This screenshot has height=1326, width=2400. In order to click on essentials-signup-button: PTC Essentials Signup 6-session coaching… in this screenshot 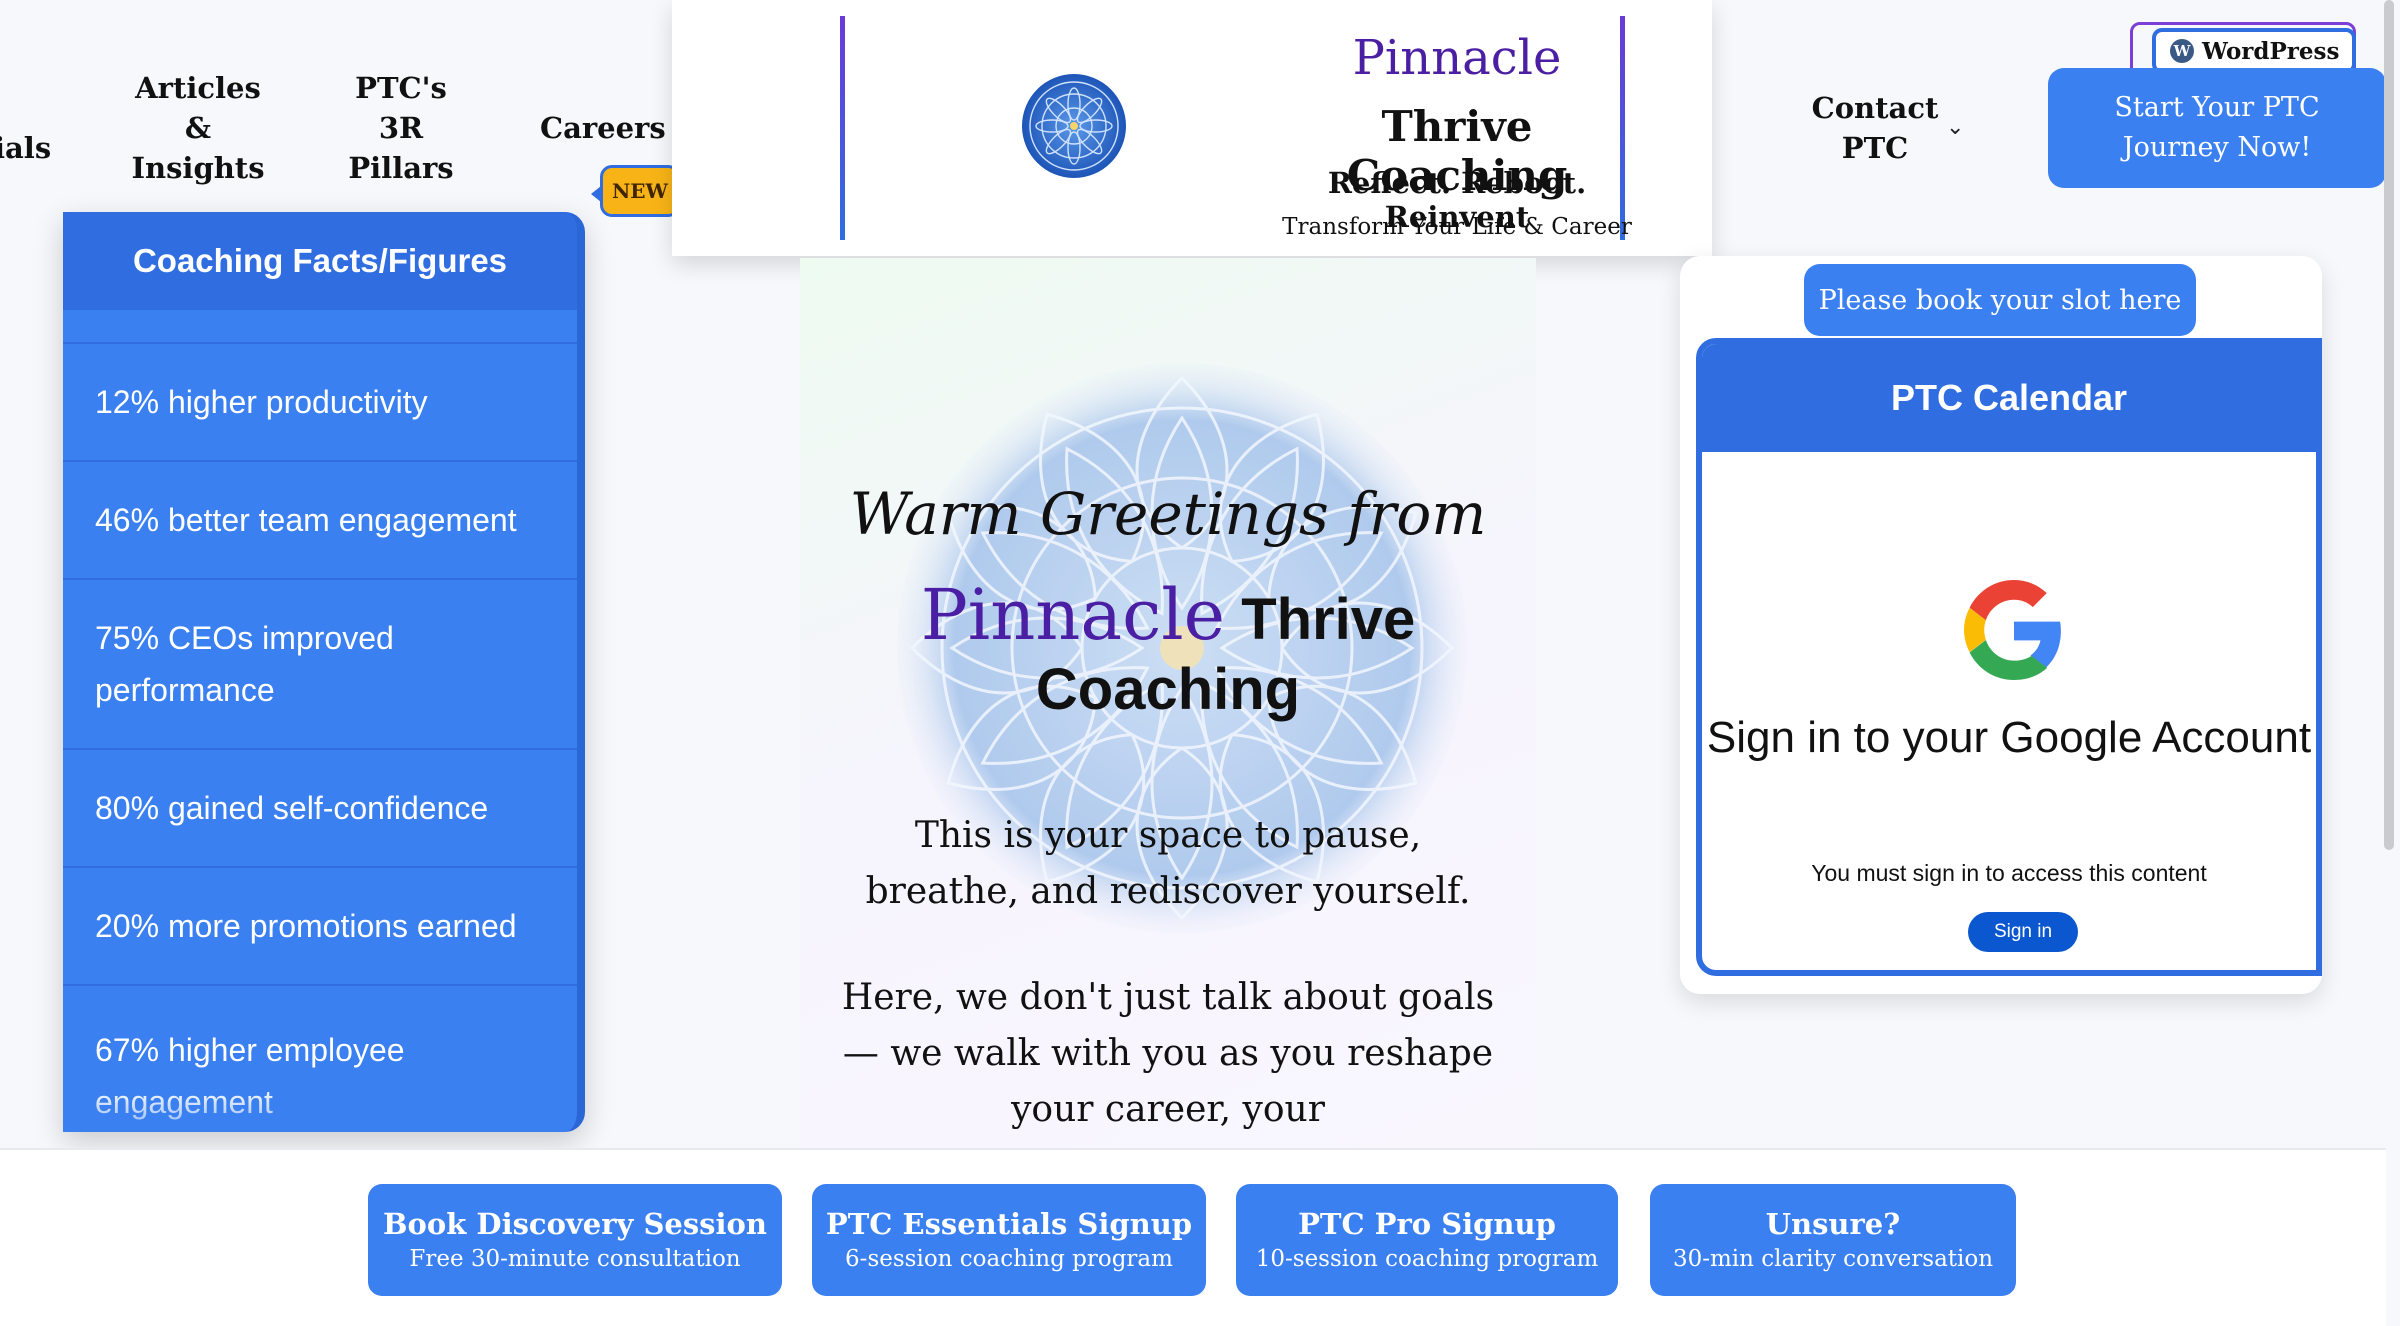, I will do `click(1009, 1240)`.